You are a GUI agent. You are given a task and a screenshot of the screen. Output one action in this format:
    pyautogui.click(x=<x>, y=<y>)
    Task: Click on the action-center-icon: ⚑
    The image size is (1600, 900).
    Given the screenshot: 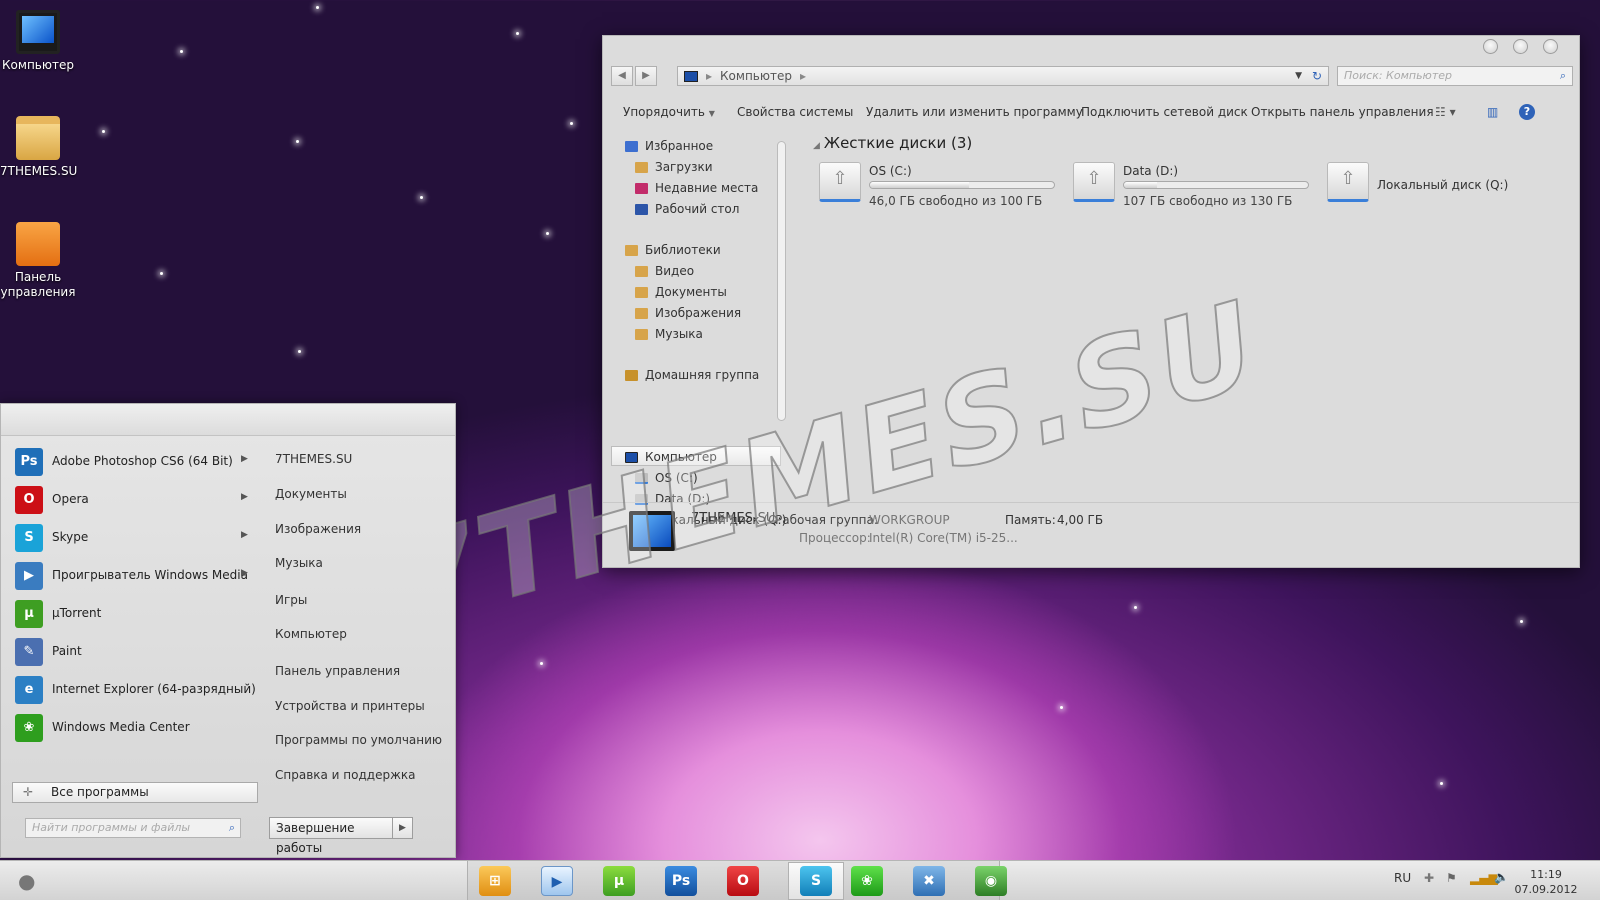 What is the action you would take?
    pyautogui.click(x=1451, y=878)
    